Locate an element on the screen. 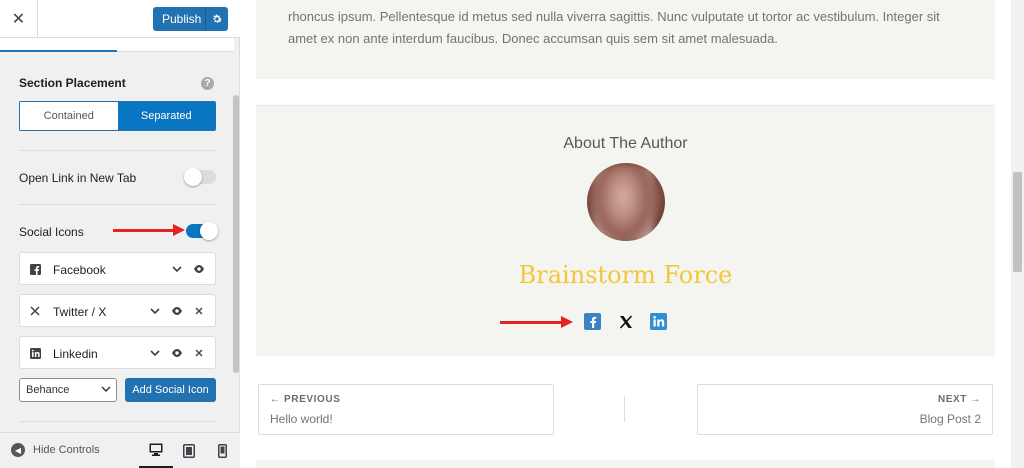  publish-button: Publish is located at coordinates (190, 19).